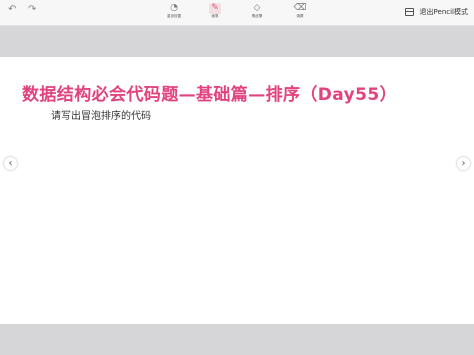 The height and width of the screenshot is (355, 474). I want to click on redo-icon: ↷, so click(32, 10).